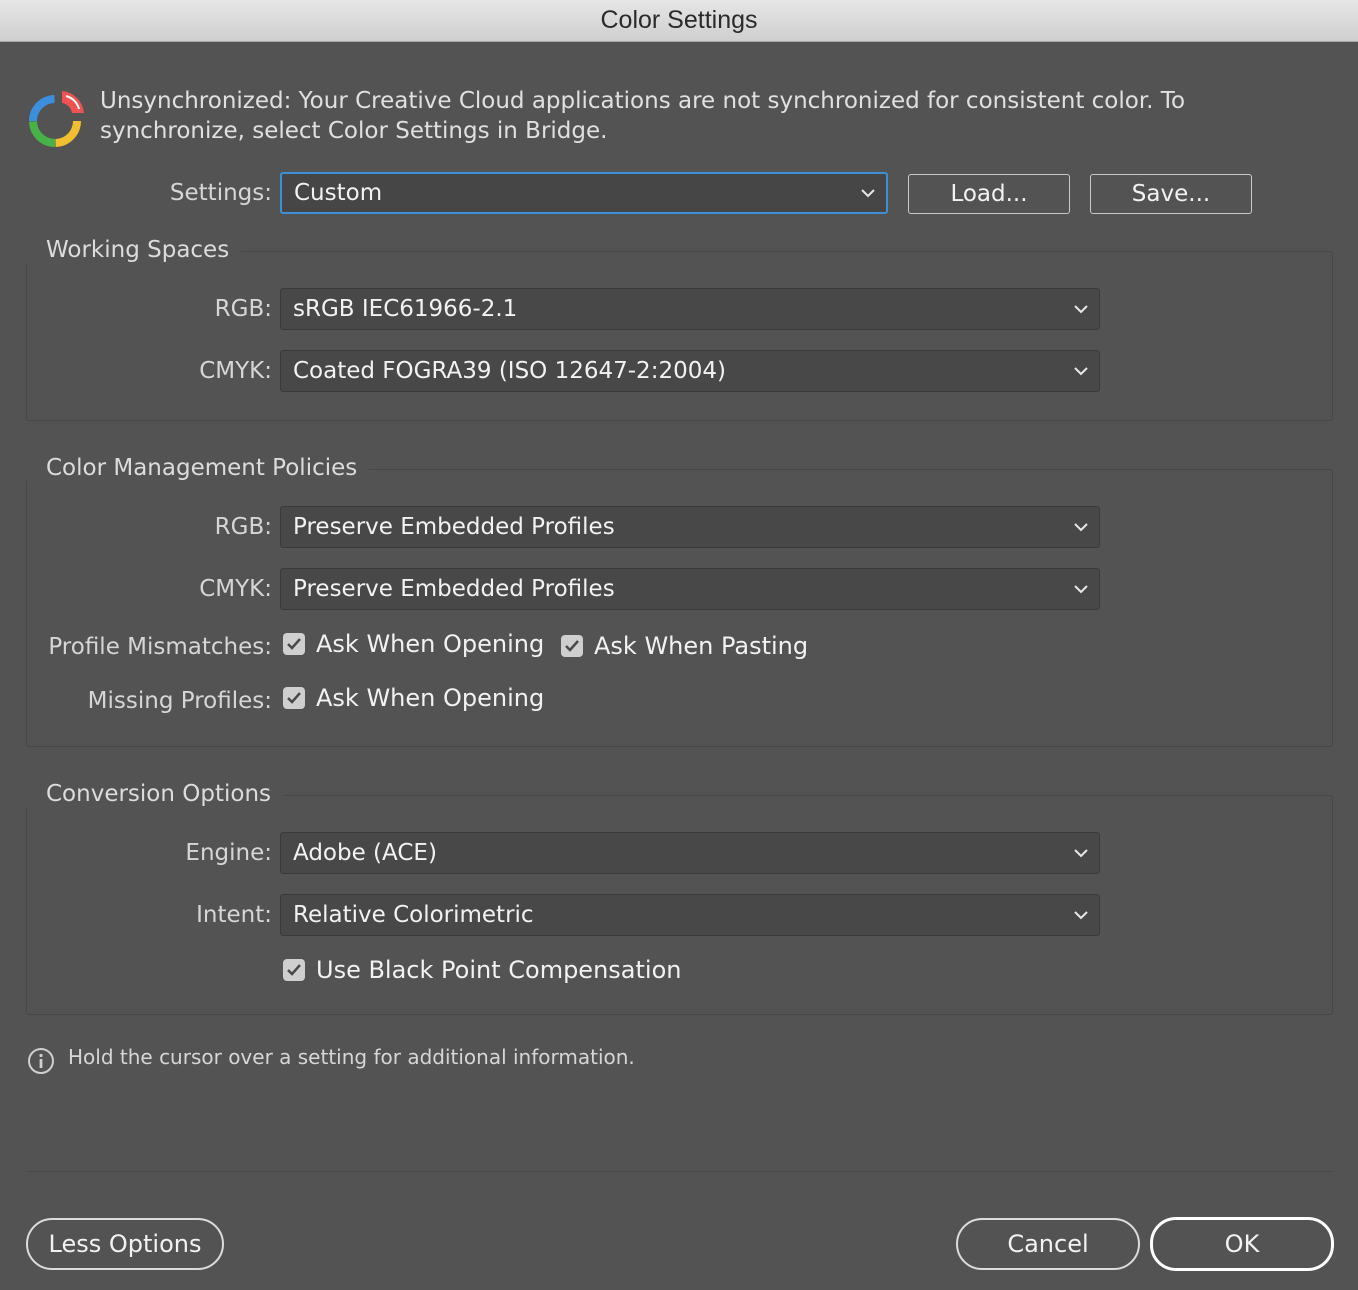  I want to click on engine-select: Adobe (ACE), so click(690, 853).